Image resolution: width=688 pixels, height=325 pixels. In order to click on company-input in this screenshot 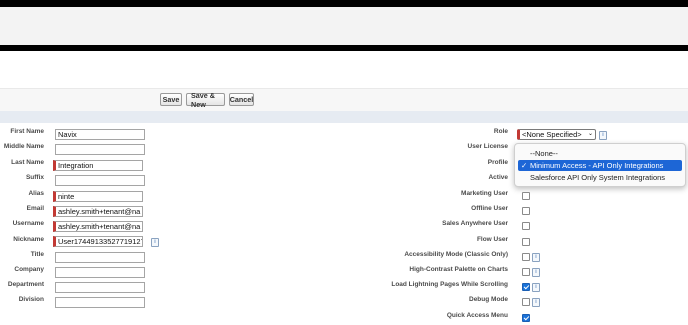, I will do `click(100, 272)`.